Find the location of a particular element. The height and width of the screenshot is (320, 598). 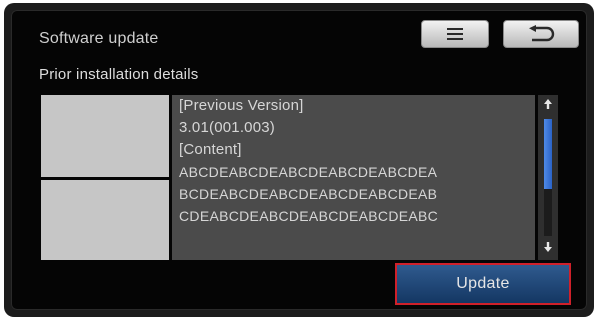

details-line: [Previous Version] is located at coordinates (241, 105).